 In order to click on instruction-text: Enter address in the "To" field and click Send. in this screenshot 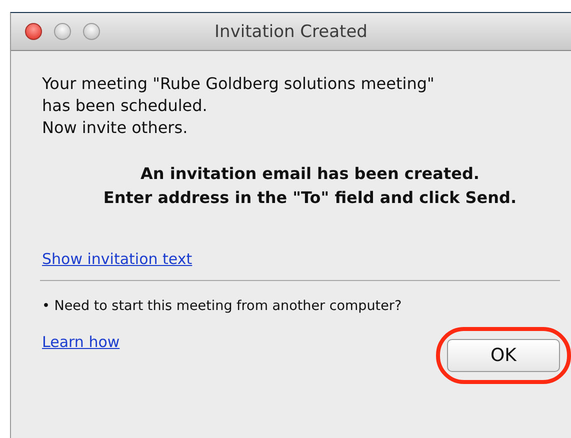, I will do `click(310, 198)`.